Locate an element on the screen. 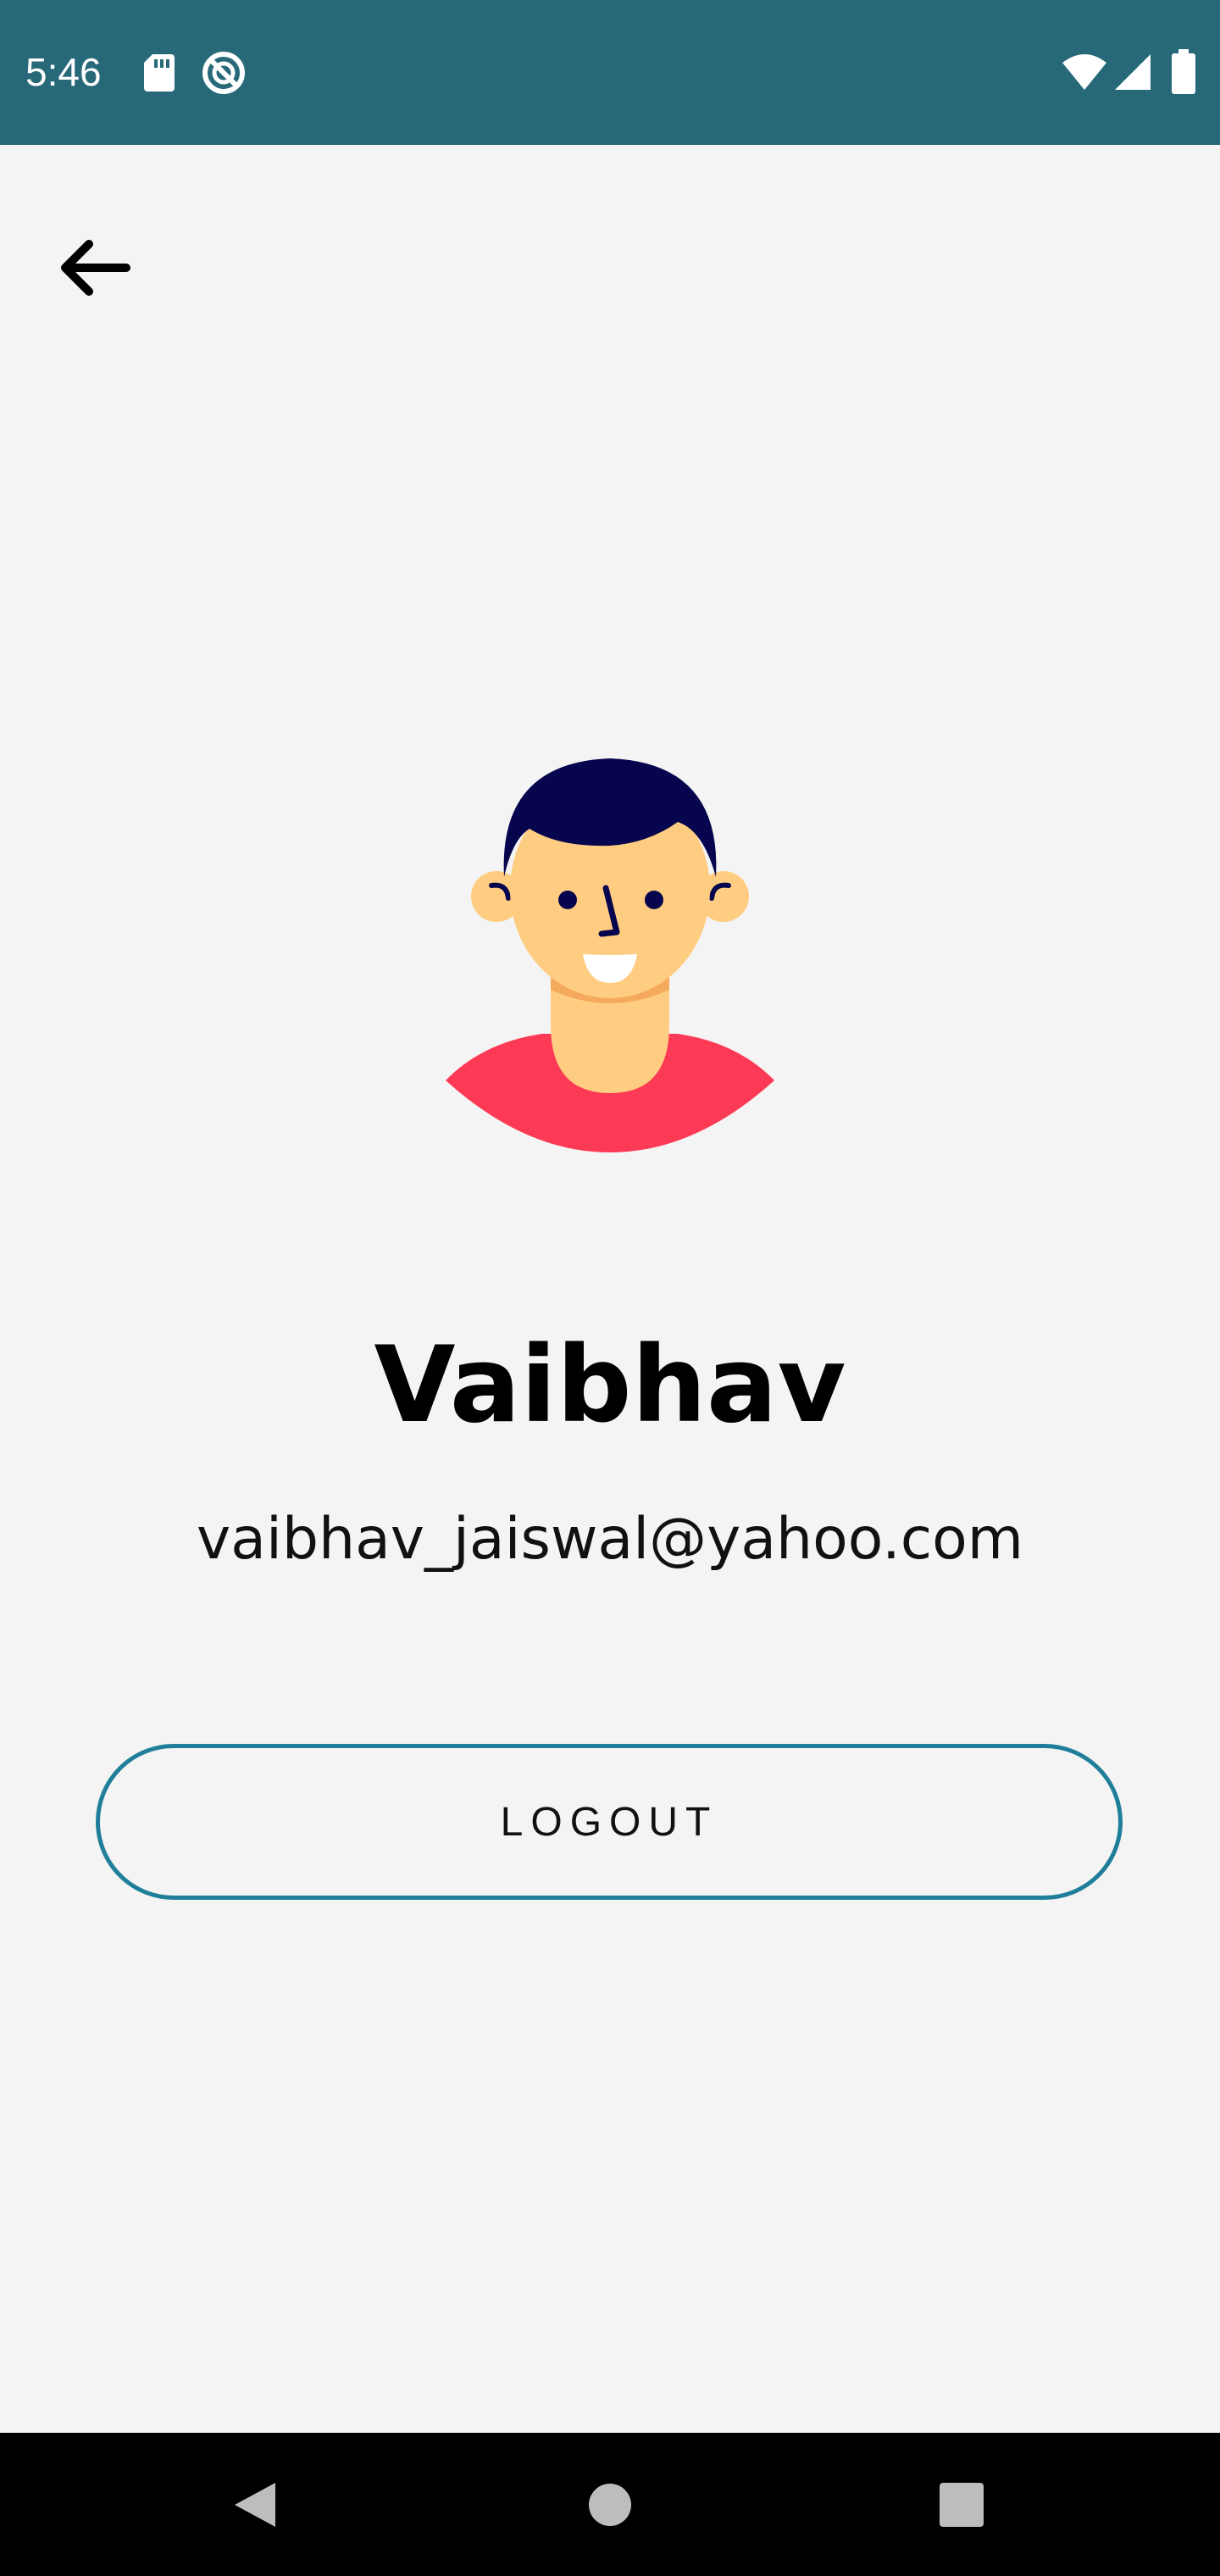 Image resolution: width=1220 pixels, height=2576 pixels. logout-button: LOGOUT is located at coordinates (609, 1822).